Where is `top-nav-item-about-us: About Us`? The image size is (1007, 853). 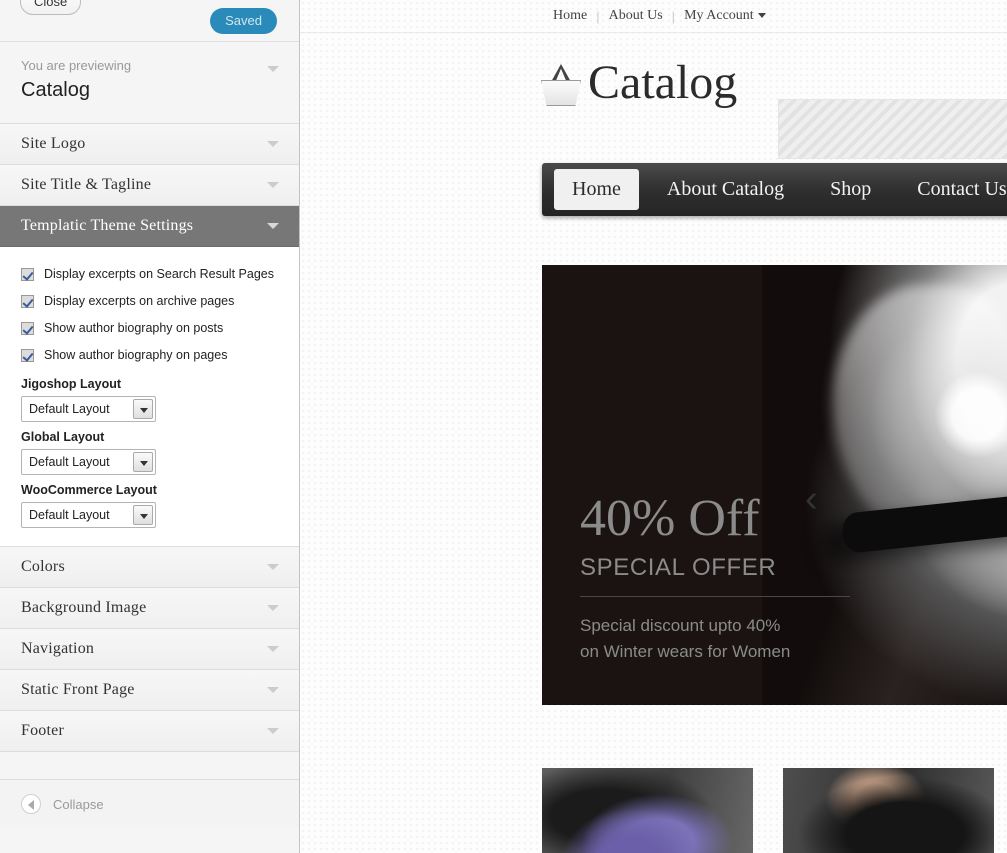 top-nav-item-about-us: About Us is located at coordinates (636, 16).